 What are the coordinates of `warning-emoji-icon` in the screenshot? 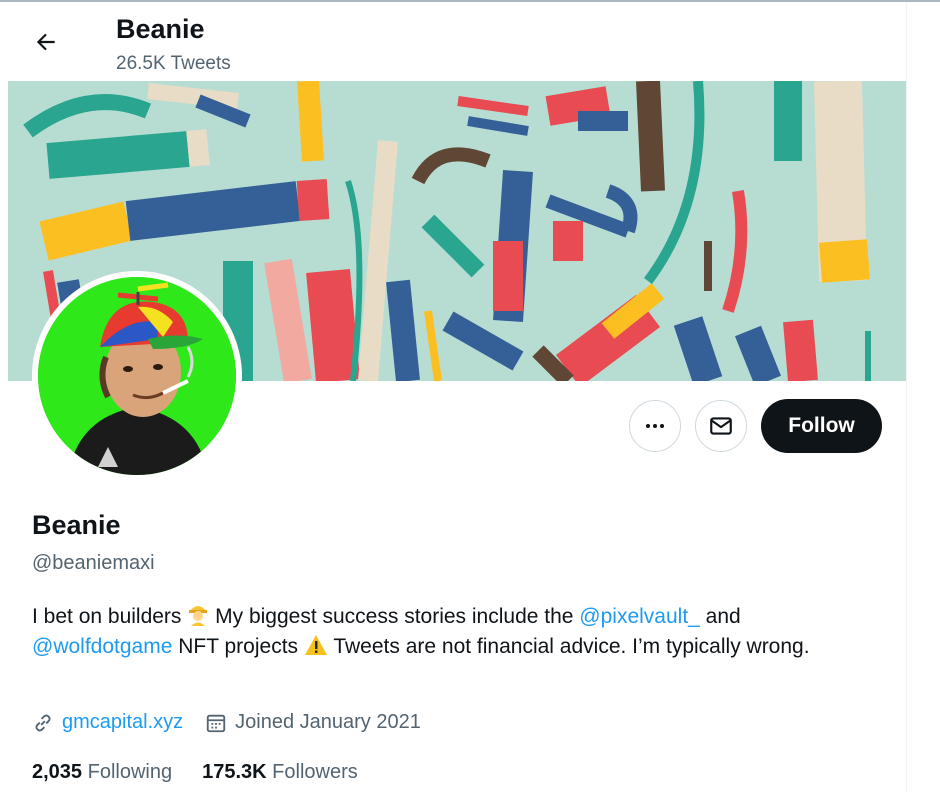 It's located at (315, 645).